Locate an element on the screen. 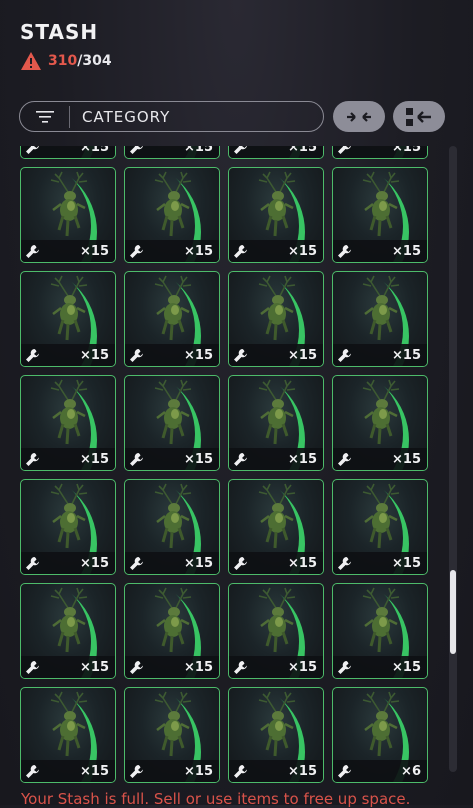 This screenshot has height=808, width=473. category-filter-dropdown: CATEGORY is located at coordinates (171, 116).